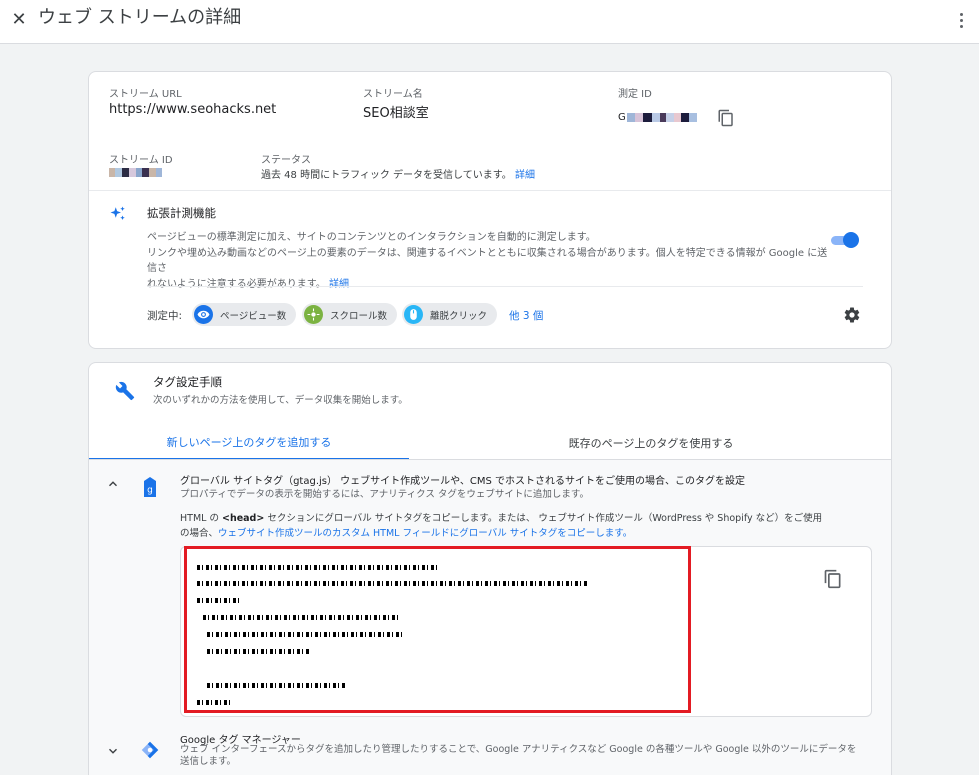 The image size is (979, 775). What do you see at coordinates (201, 518) in the screenshot?
I see `instructions-text: HTML の` at bounding box center [201, 518].